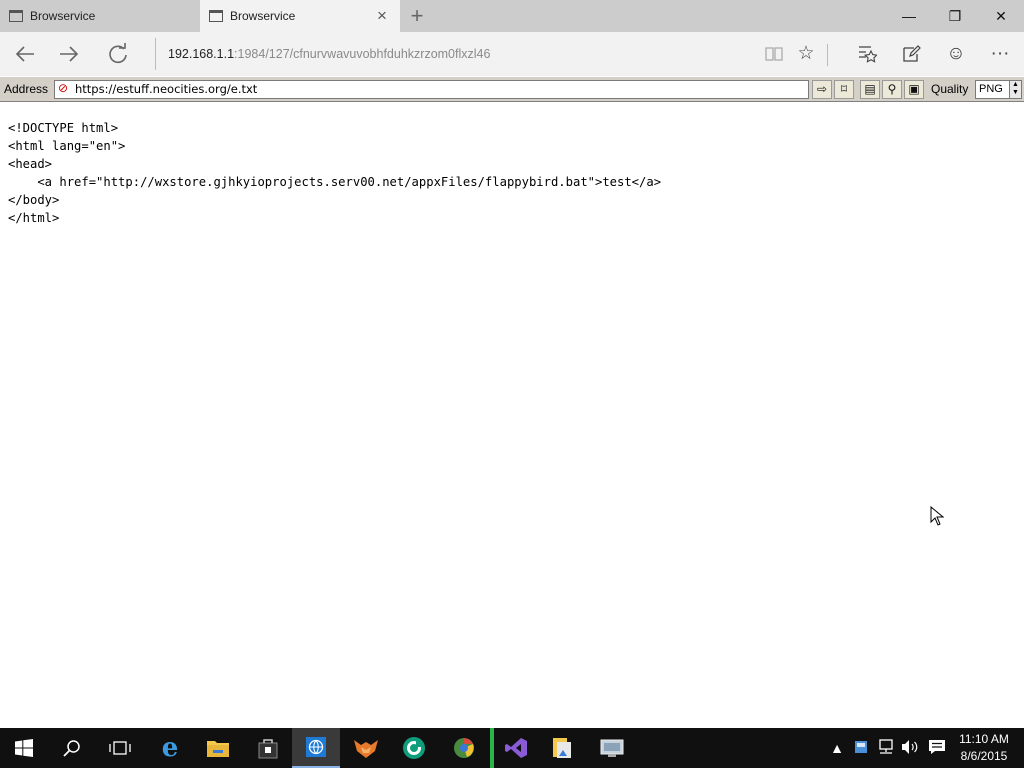  What do you see at coordinates (892, 89) in the screenshot?
I see `find-icon: ⚲` at bounding box center [892, 89].